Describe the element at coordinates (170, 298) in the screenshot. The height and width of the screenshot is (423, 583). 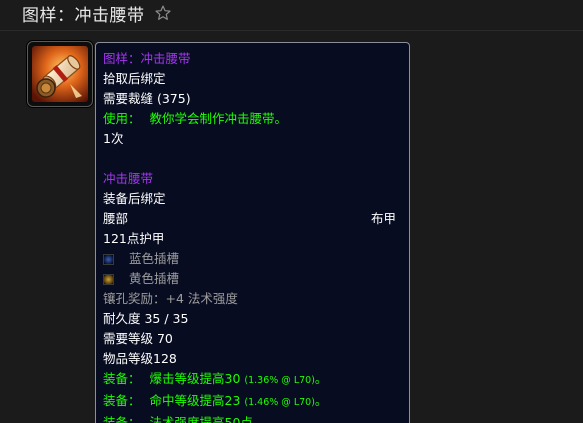
I see `socket-bonus: 镶孔奖励：+4 法术强度` at that location.